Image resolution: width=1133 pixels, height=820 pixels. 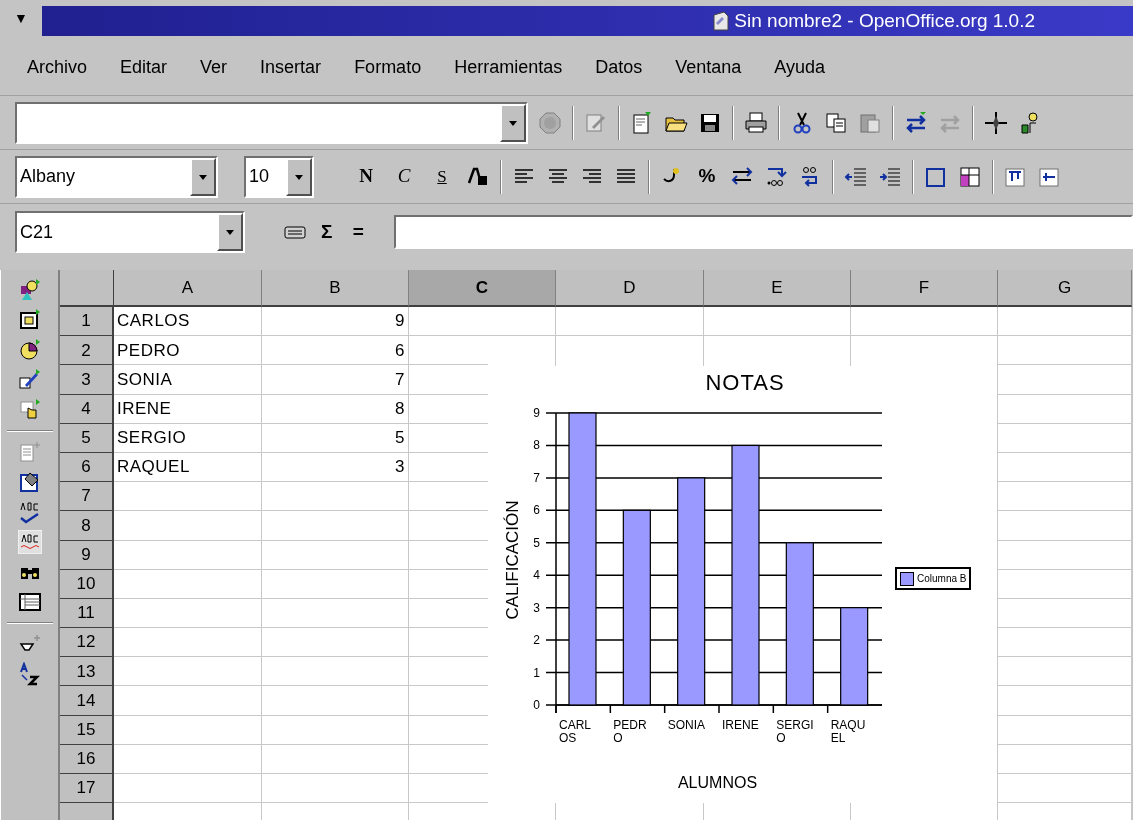 What do you see at coordinates (87, 322) in the screenshot?
I see `row-header: 1` at bounding box center [87, 322].